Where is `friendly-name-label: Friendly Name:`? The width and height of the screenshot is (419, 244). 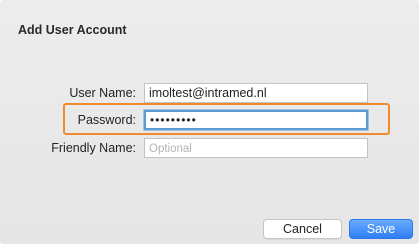
friendly-name-label: Friendly Name: is located at coordinates (93, 148).